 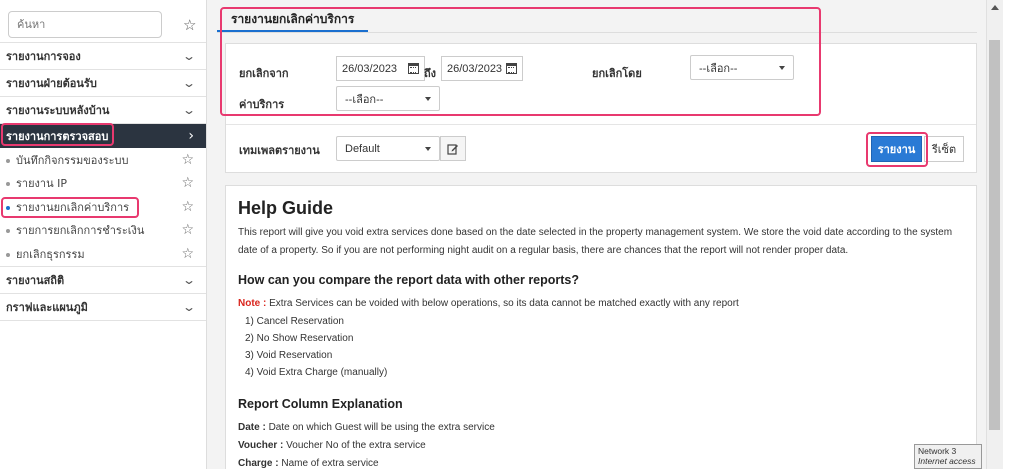 I want to click on sub-item-void-charges: รายงานยกเลิกค่าบริการ ☆, so click(x=103, y=207).